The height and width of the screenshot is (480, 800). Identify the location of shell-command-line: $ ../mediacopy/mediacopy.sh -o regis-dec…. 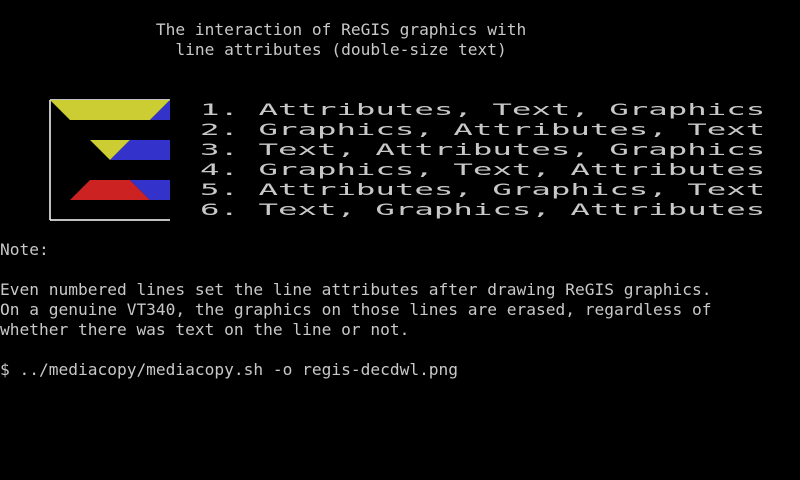
(229, 370).